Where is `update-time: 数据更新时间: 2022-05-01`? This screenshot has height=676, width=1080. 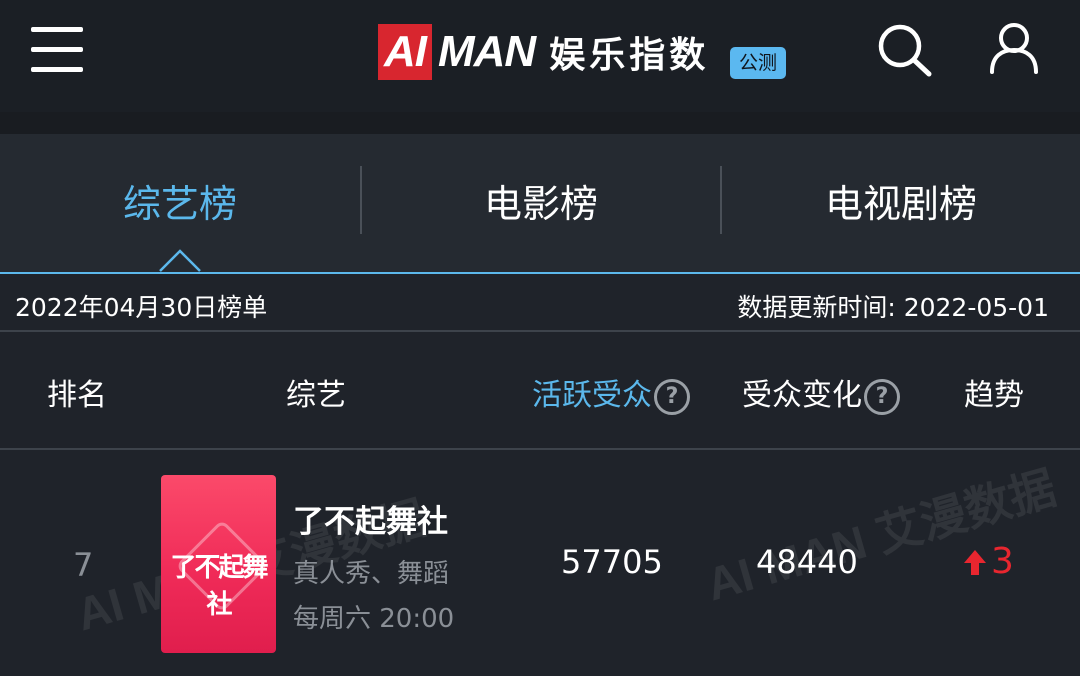 update-time: 数据更新时间: 2022-05-01 is located at coordinates (893, 307).